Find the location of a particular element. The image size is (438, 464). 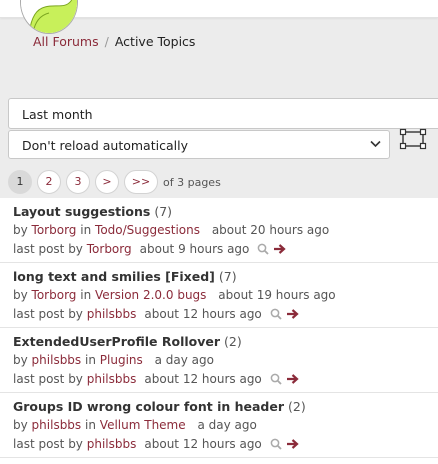

reload-select: Don't reload automatically is located at coordinates (199, 144).